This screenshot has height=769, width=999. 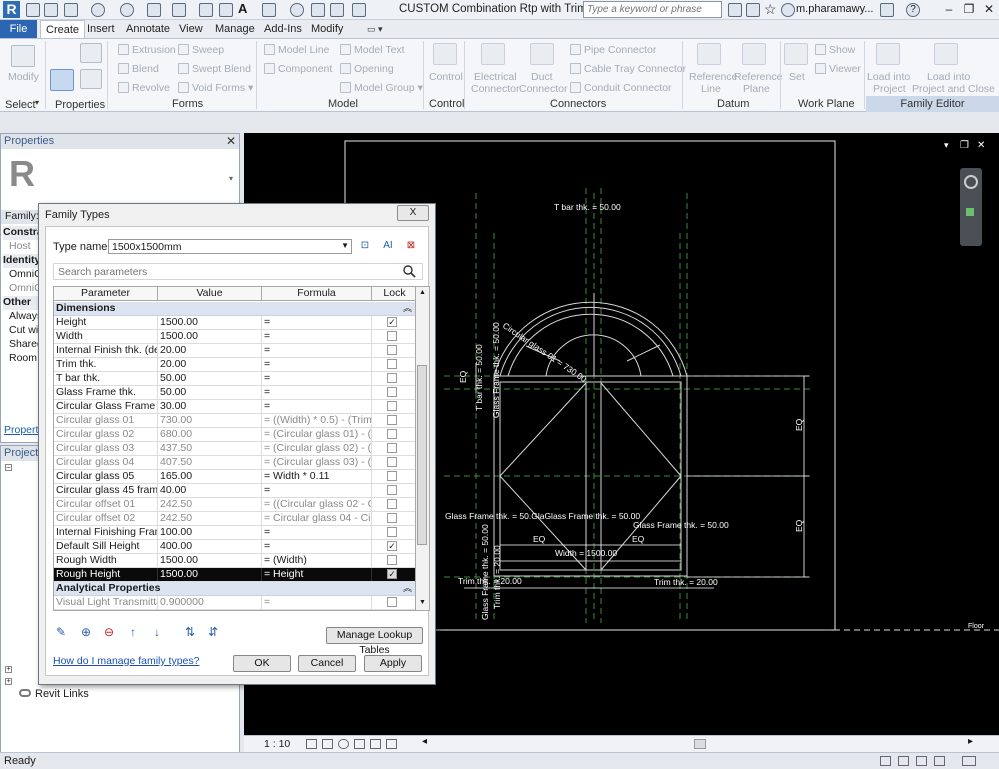 What do you see at coordinates (621, 88) in the screenshot?
I see `conduit-connector-button: Conduit Connector` at bounding box center [621, 88].